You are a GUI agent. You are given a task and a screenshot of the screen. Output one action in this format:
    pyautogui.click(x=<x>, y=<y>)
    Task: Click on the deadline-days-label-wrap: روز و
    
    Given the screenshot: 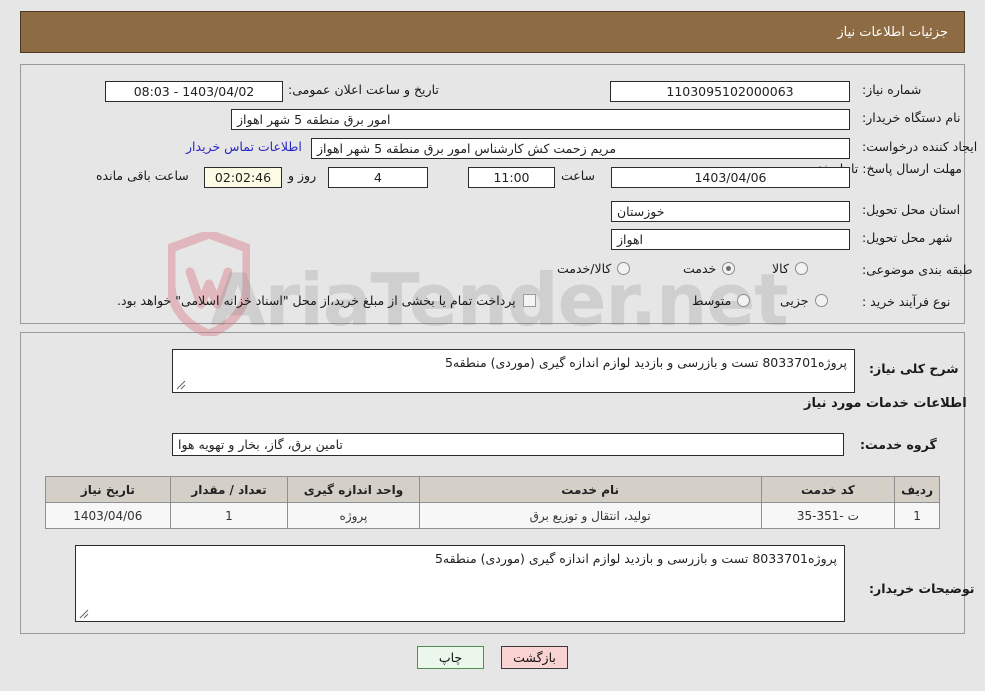 What is the action you would take?
    pyautogui.click(x=302, y=175)
    